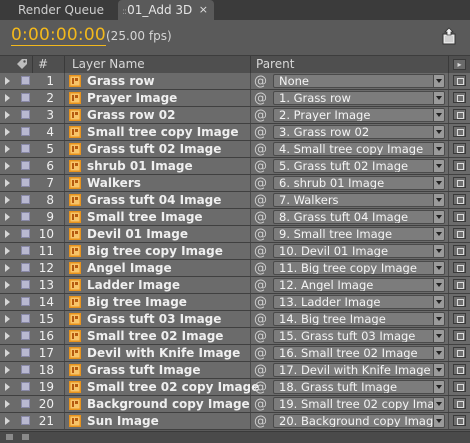 This screenshot has height=443, width=470. Describe the element at coordinates (235, 285) in the screenshot. I see `layer-row: 13 Ladder Image @ 12. Angel Image` at that location.